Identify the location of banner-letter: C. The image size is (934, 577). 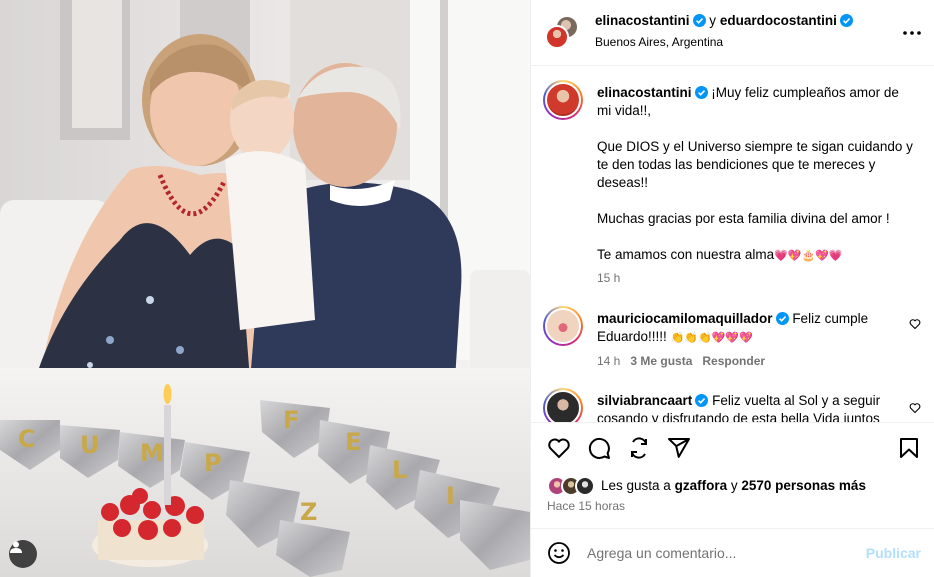
(27, 439).